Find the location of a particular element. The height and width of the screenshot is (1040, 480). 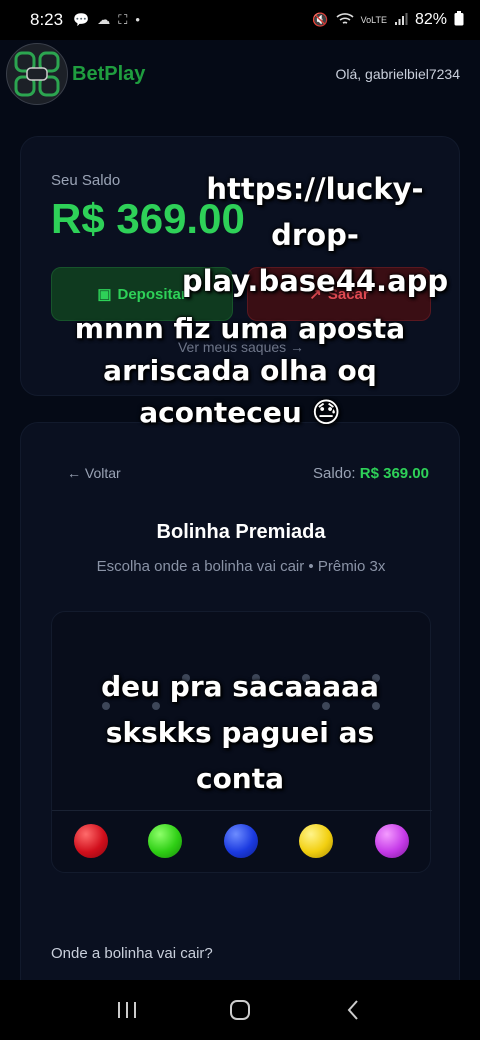

url-overlay-text: https://lucky-drop-play.base44.app is located at coordinates (315, 235).